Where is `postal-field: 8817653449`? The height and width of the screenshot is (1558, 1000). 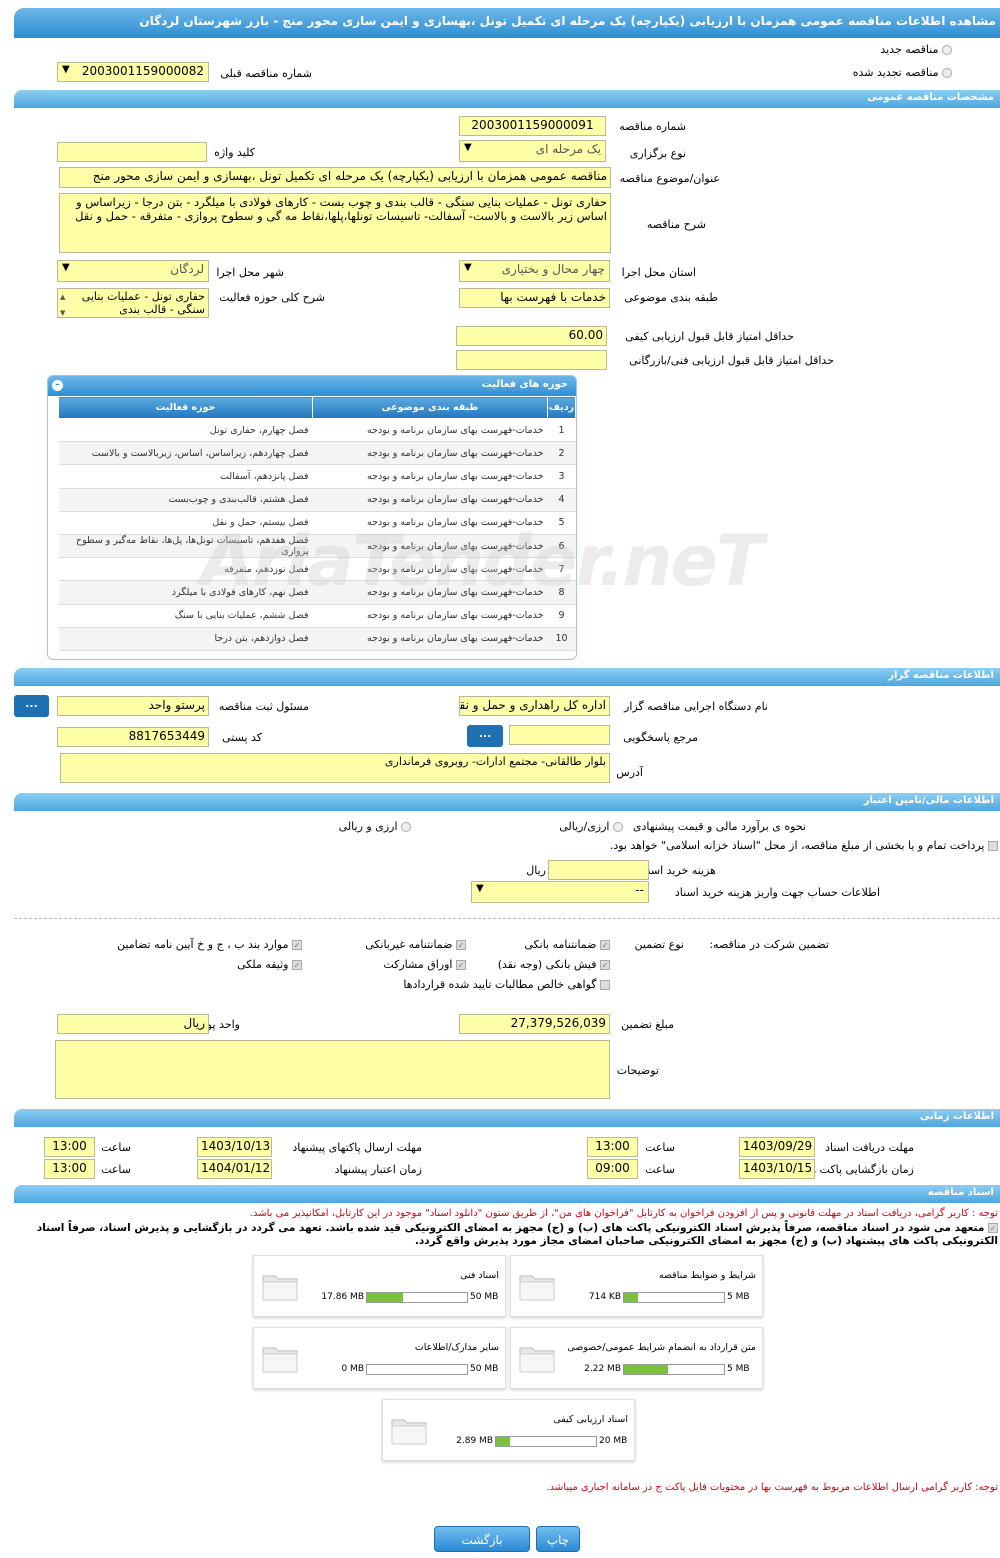
postal-field: 8817653449 is located at coordinates (133, 737).